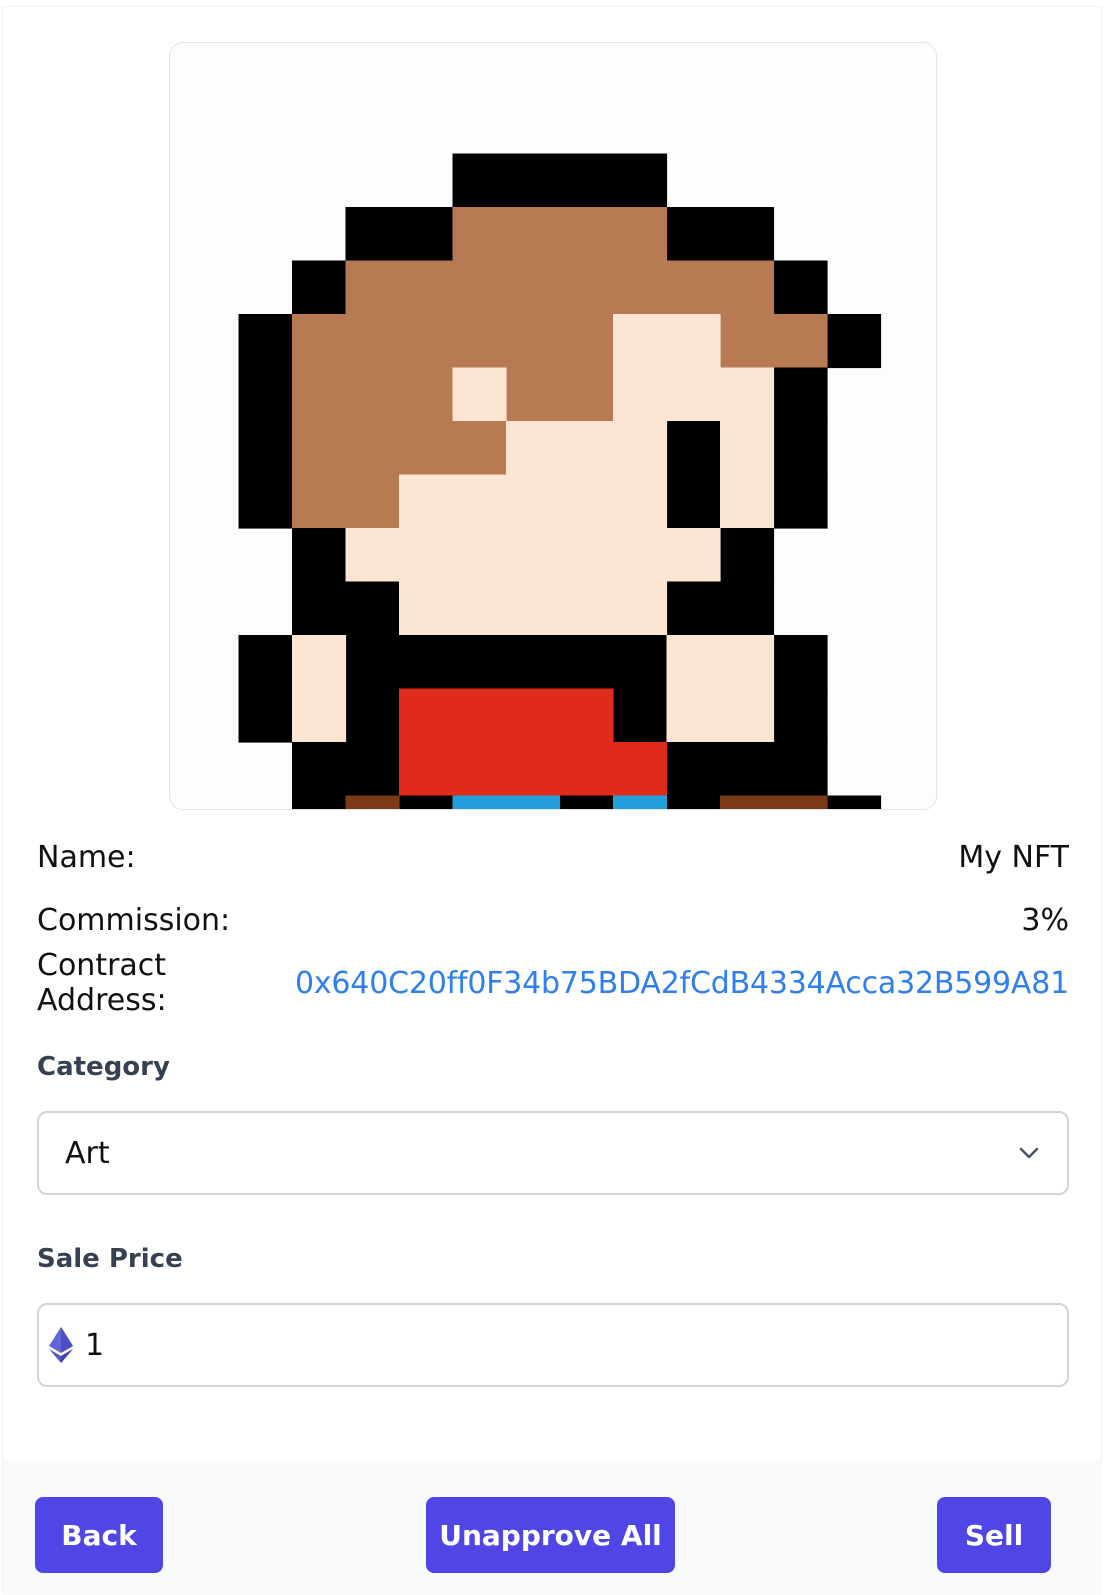  Describe the element at coordinates (87, 1153) in the screenshot. I see `category-selected-value: Art` at that location.